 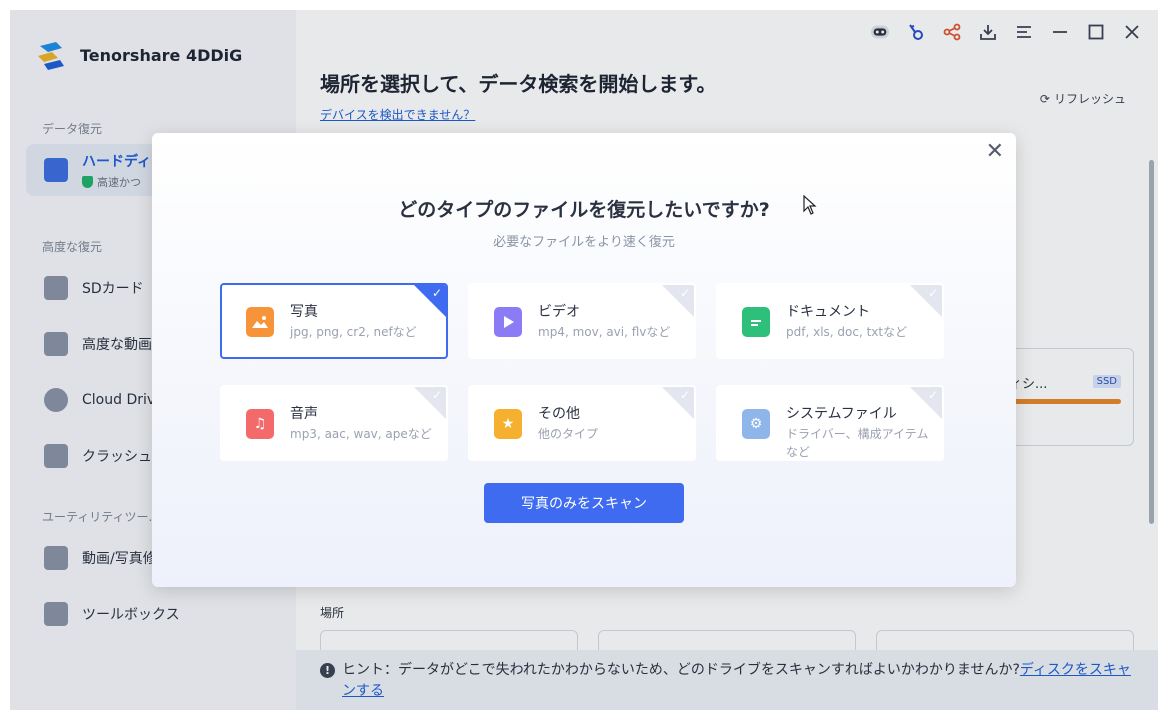 What do you see at coordinates (559, 414) in the screenshot?
I see `card-title: その他` at bounding box center [559, 414].